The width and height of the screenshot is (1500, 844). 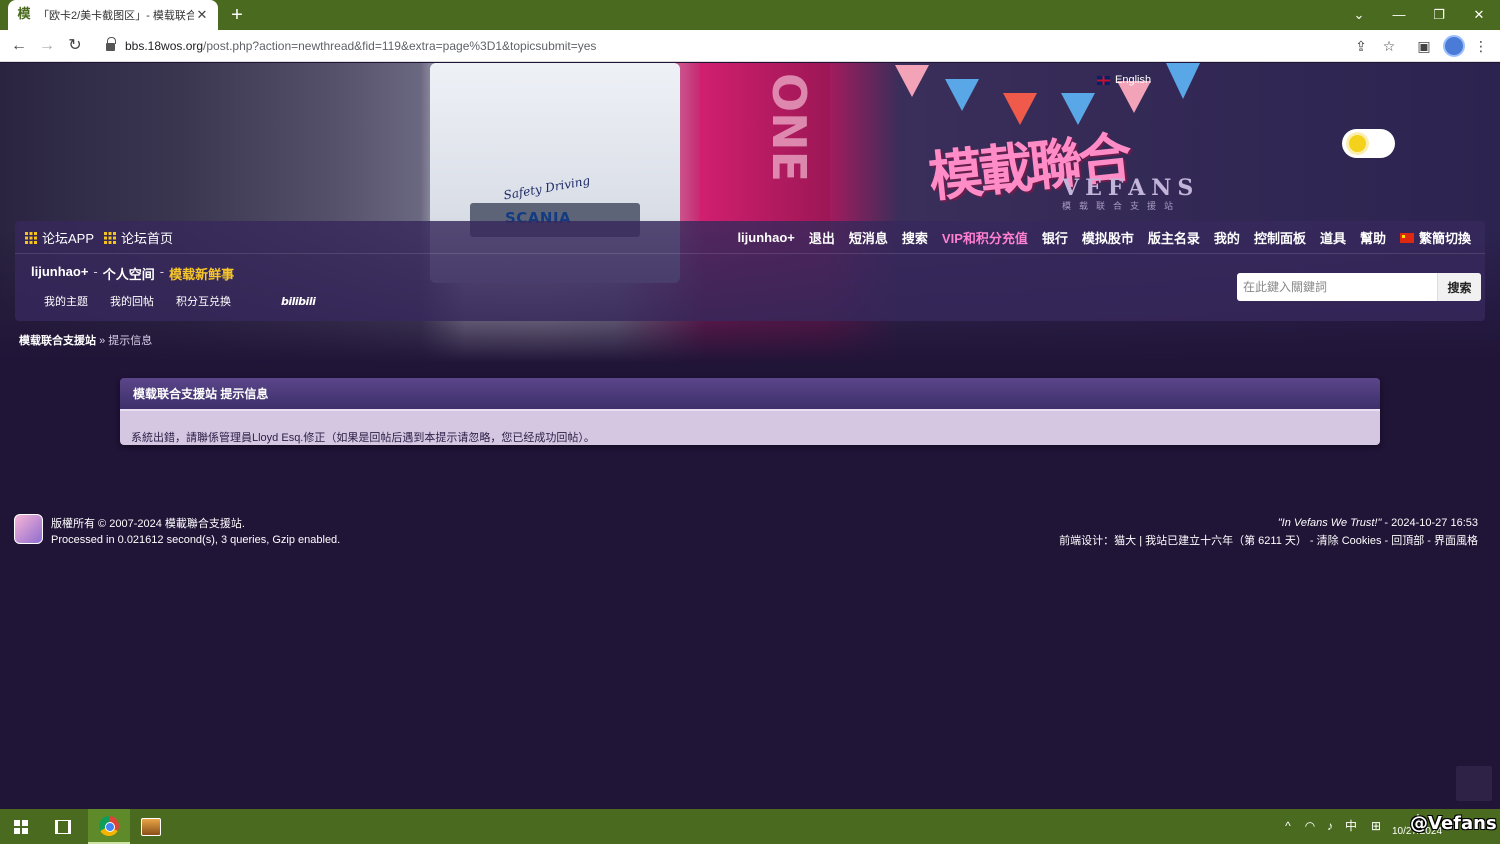 I want to click on notice-title: 模载联合支援站 提示信息, so click(x=750, y=394).